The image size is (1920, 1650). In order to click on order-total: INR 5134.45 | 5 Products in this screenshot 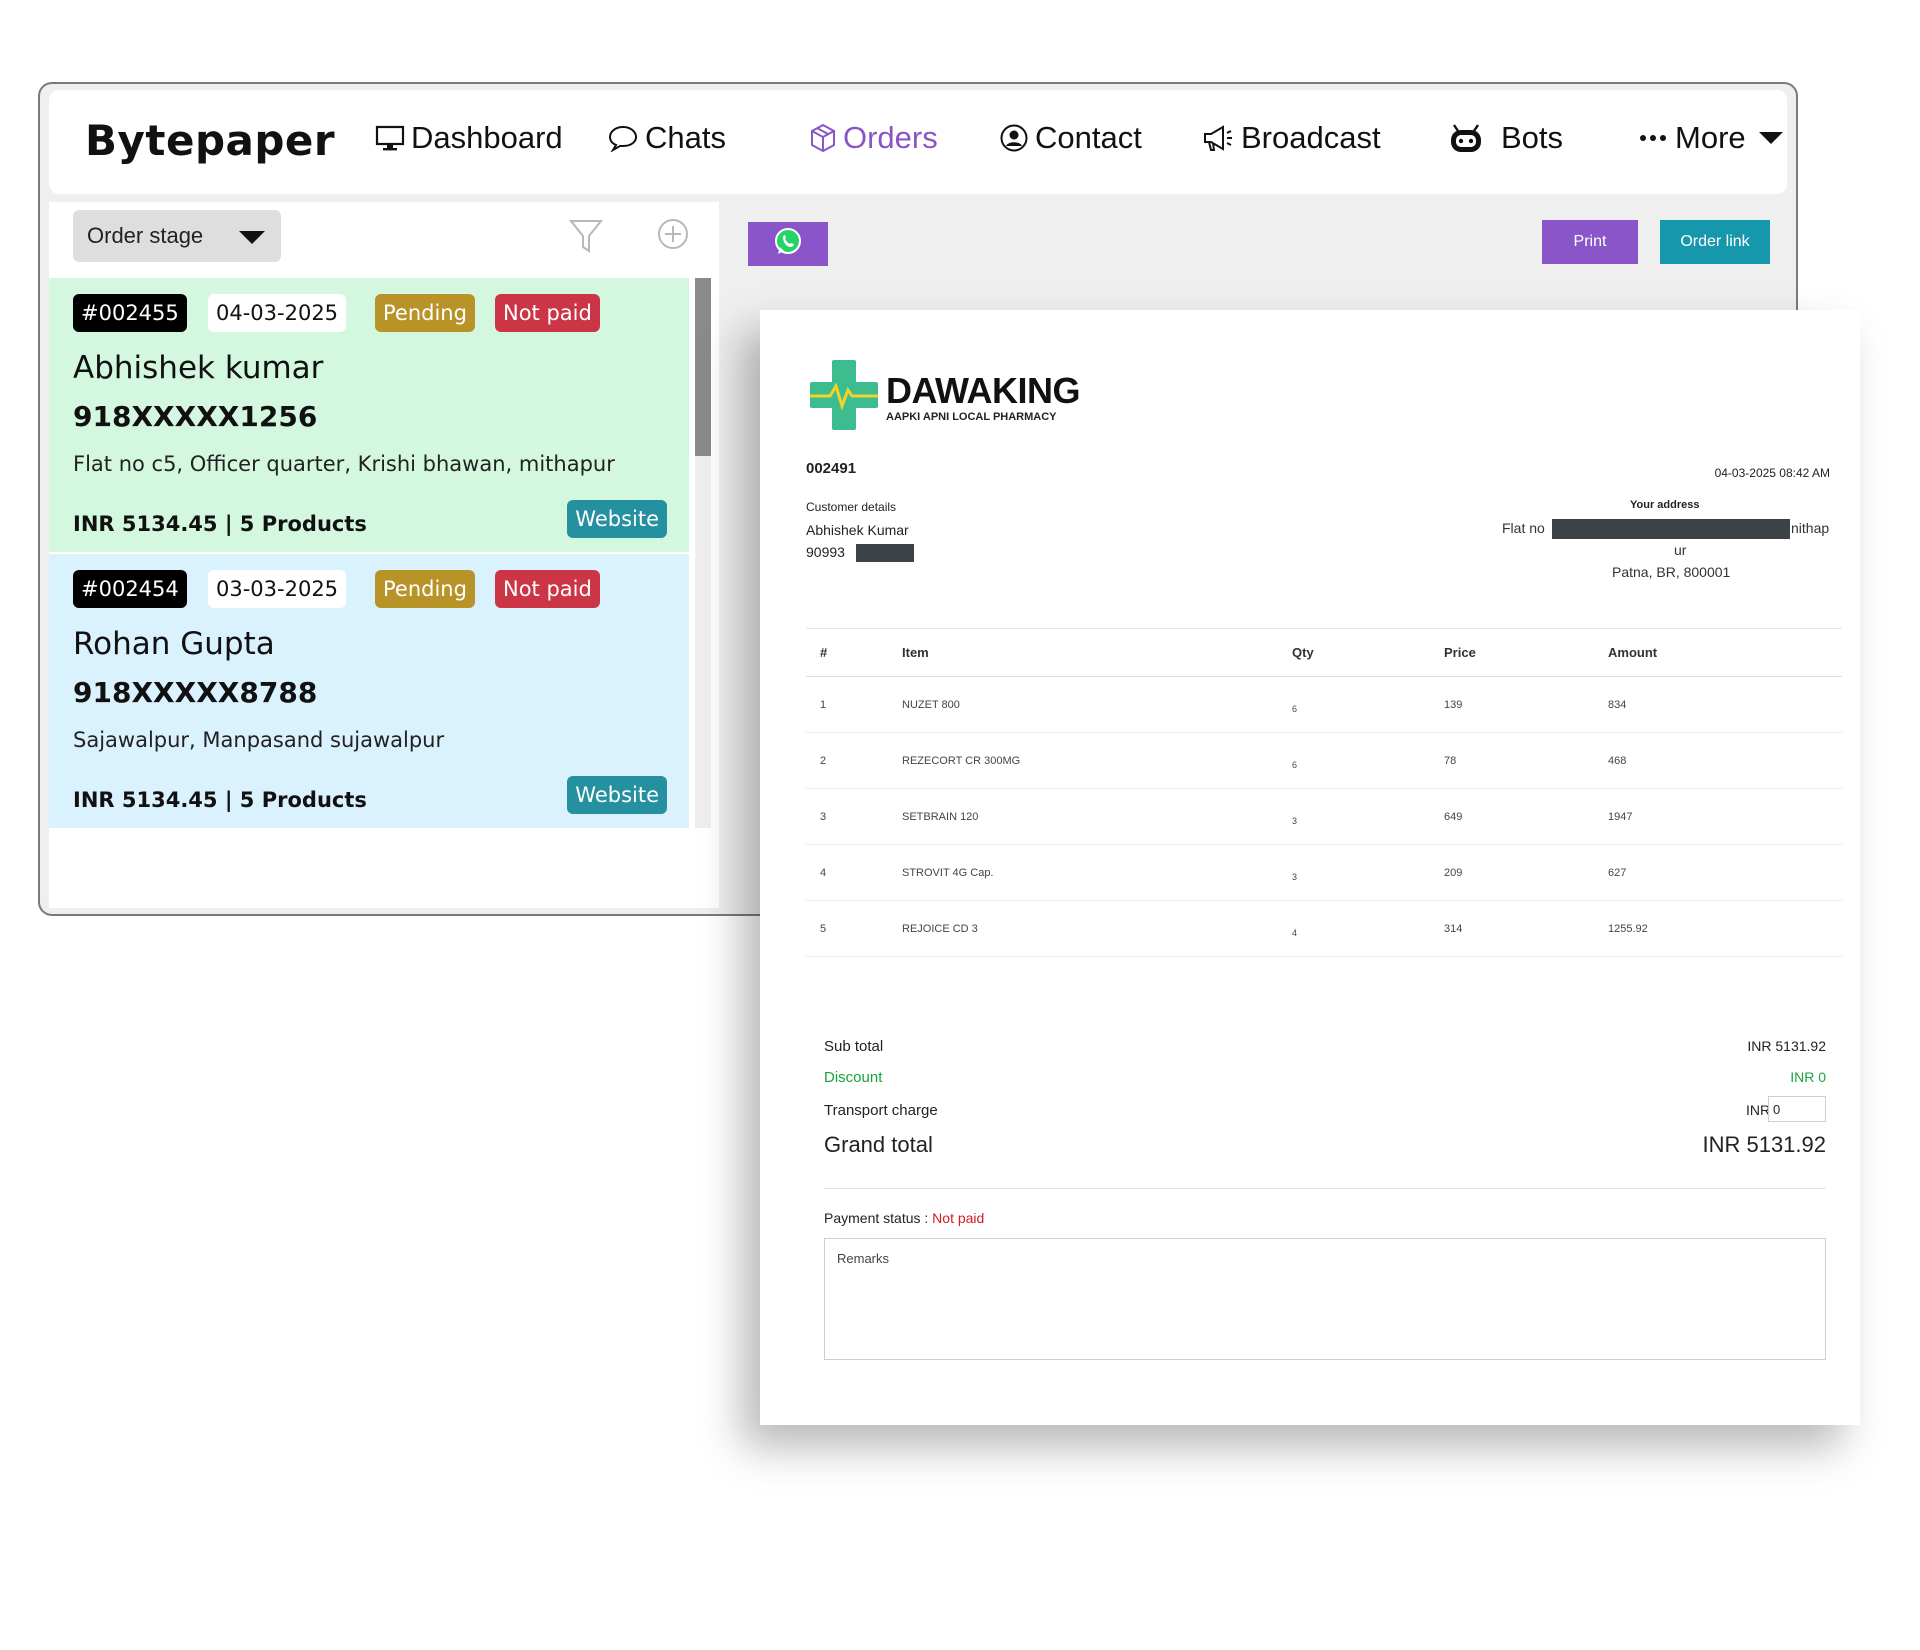, I will do `click(220, 524)`.